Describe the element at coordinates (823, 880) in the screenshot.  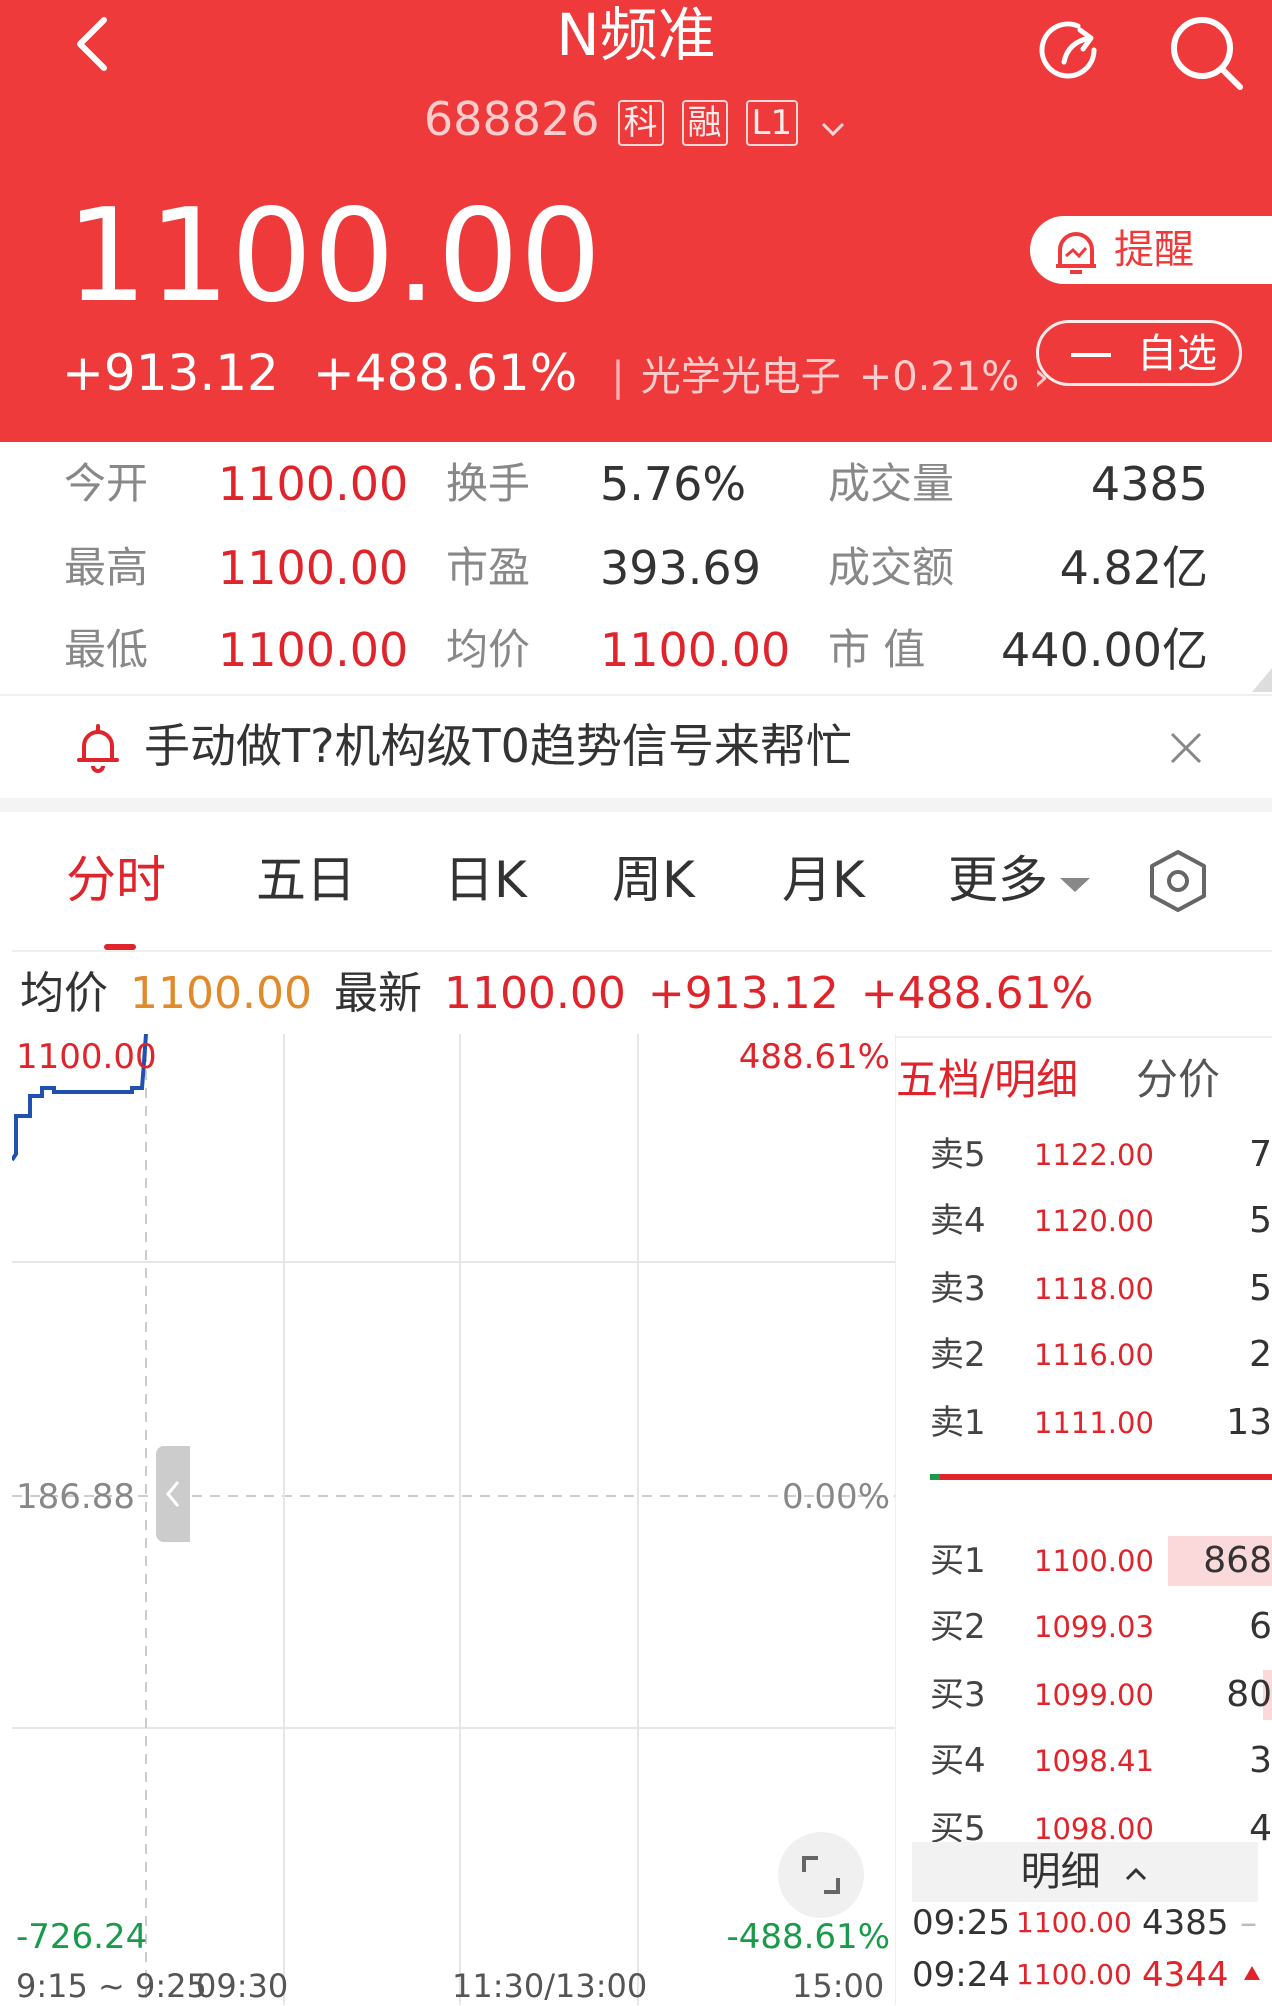
I see `tab-monthly-k: 月K` at that location.